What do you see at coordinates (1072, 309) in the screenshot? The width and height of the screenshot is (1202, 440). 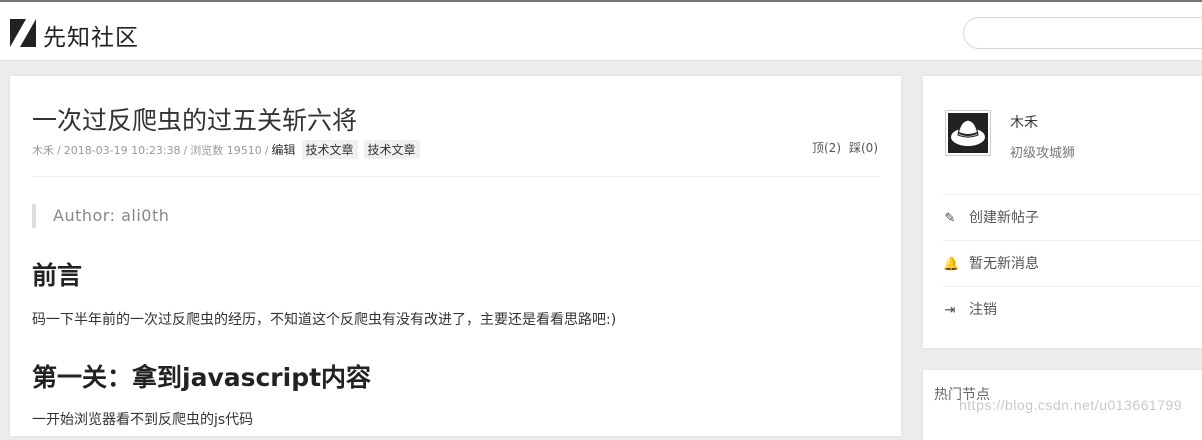 I see `menu-logout: ⇥ 注销` at bounding box center [1072, 309].